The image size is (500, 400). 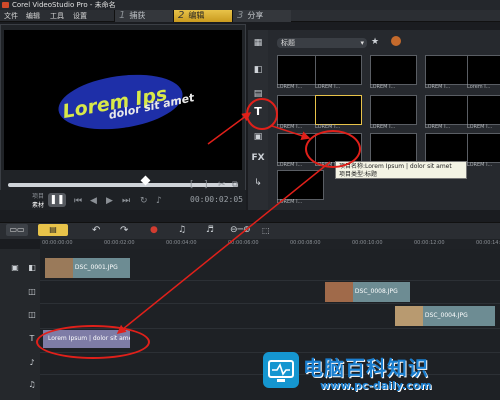 I want to click on title-bar: Corel VideoStudio Pro - 未命名, so click(x=250, y=5).